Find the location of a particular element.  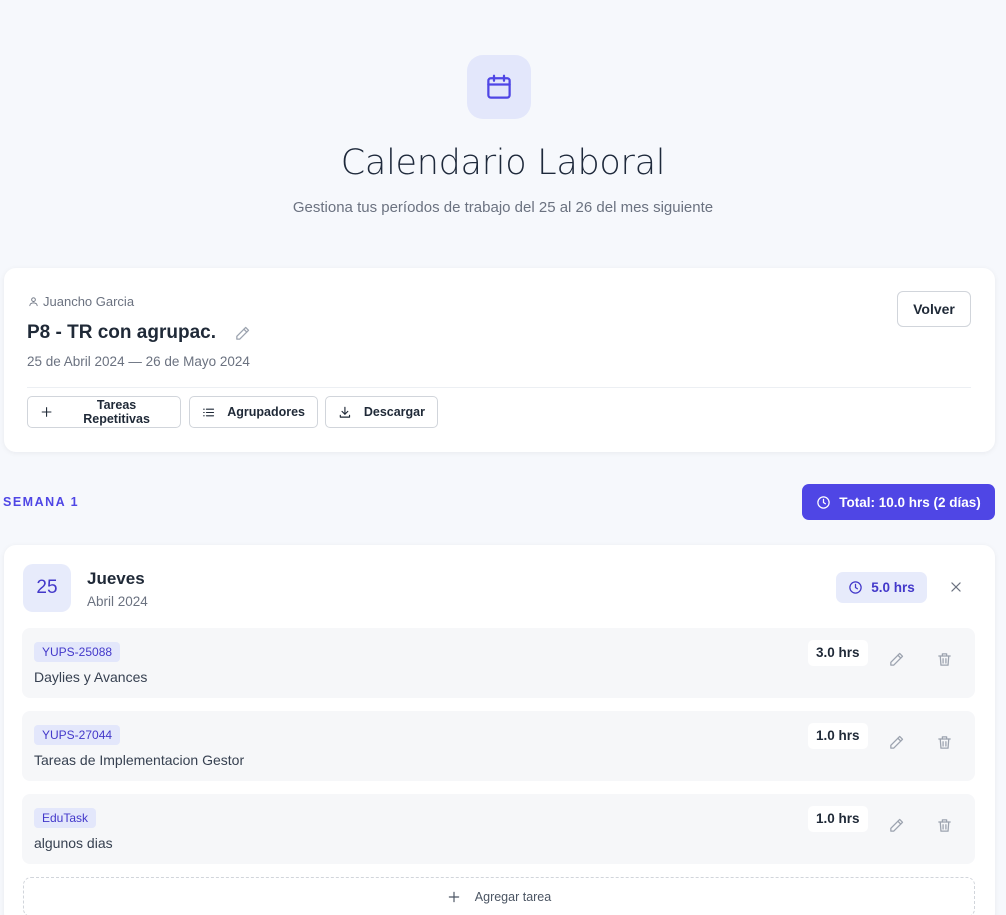

task-description: algunos dias is located at coordinates (73, 843).